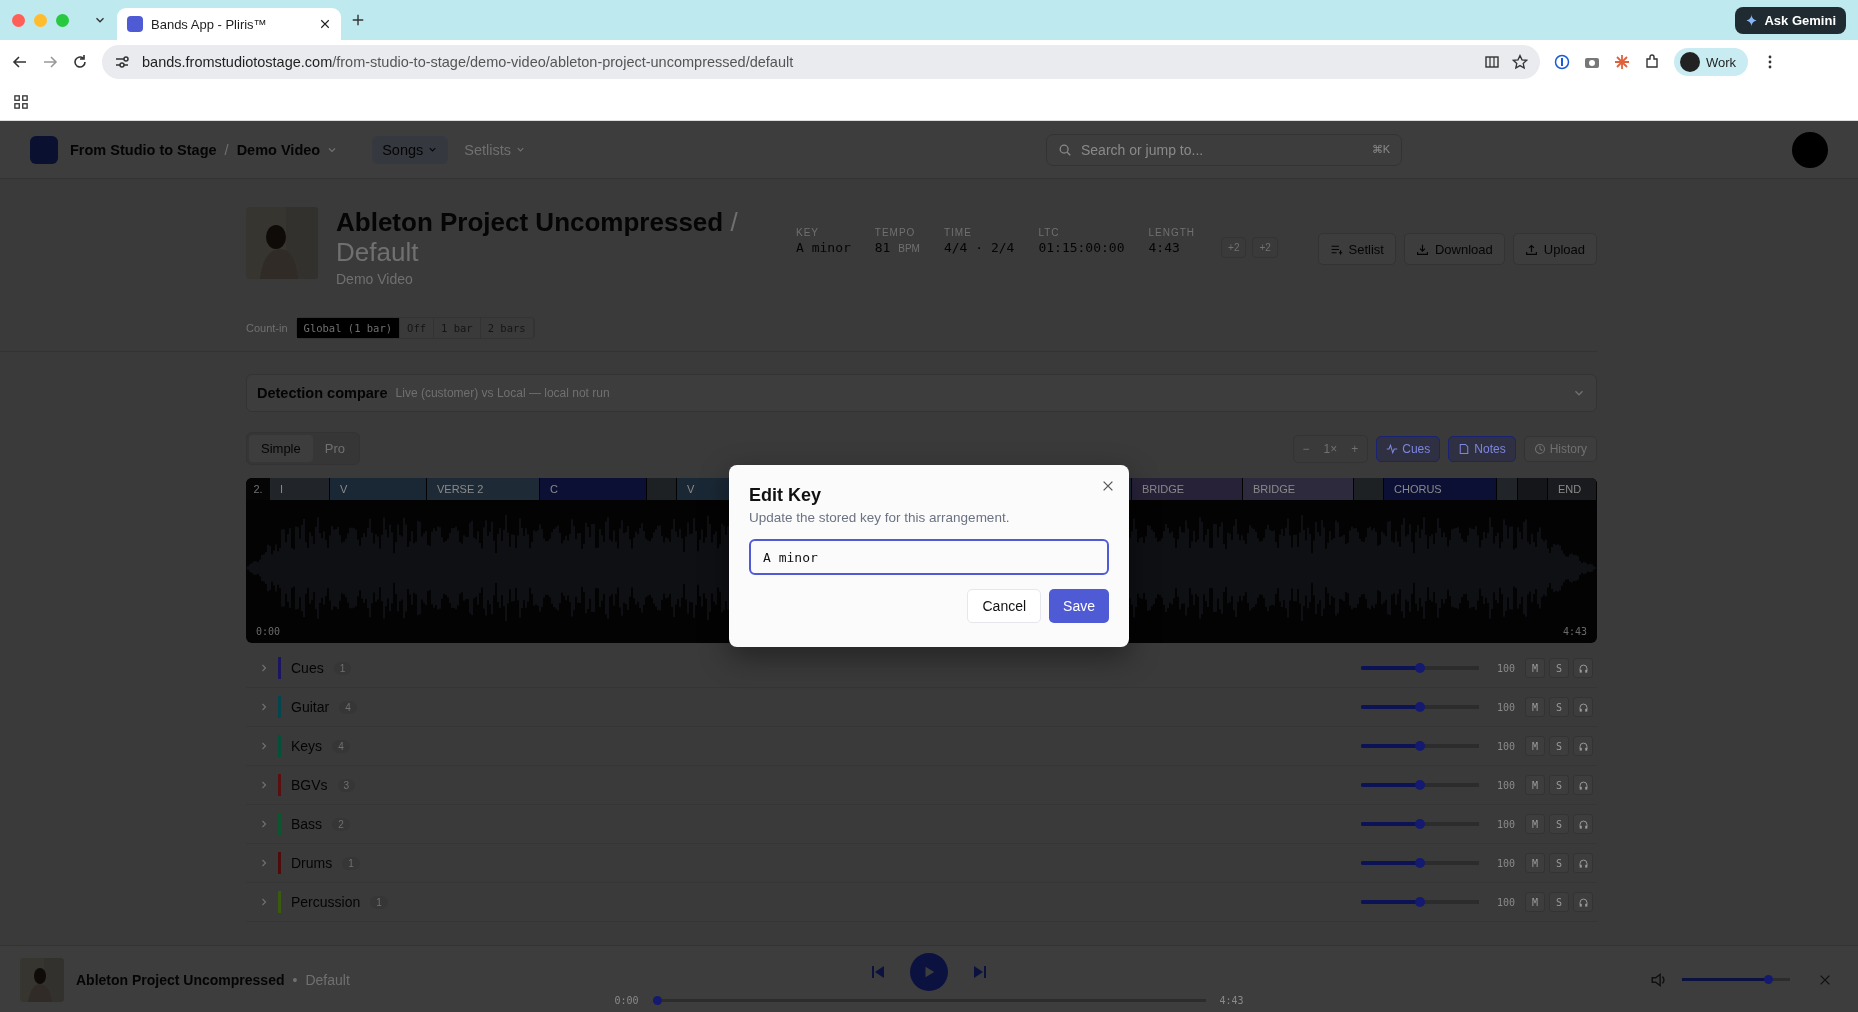 Image resolution: width=1858 pixels, height=1012 pixels. Describe the element at coordinates (1065, 149) in the screenshot. I see `search-icon` at that location.